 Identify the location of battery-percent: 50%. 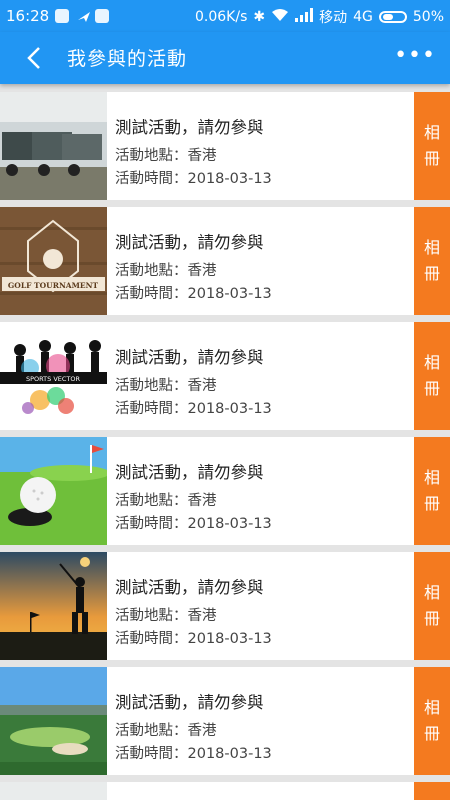
(428, 17).